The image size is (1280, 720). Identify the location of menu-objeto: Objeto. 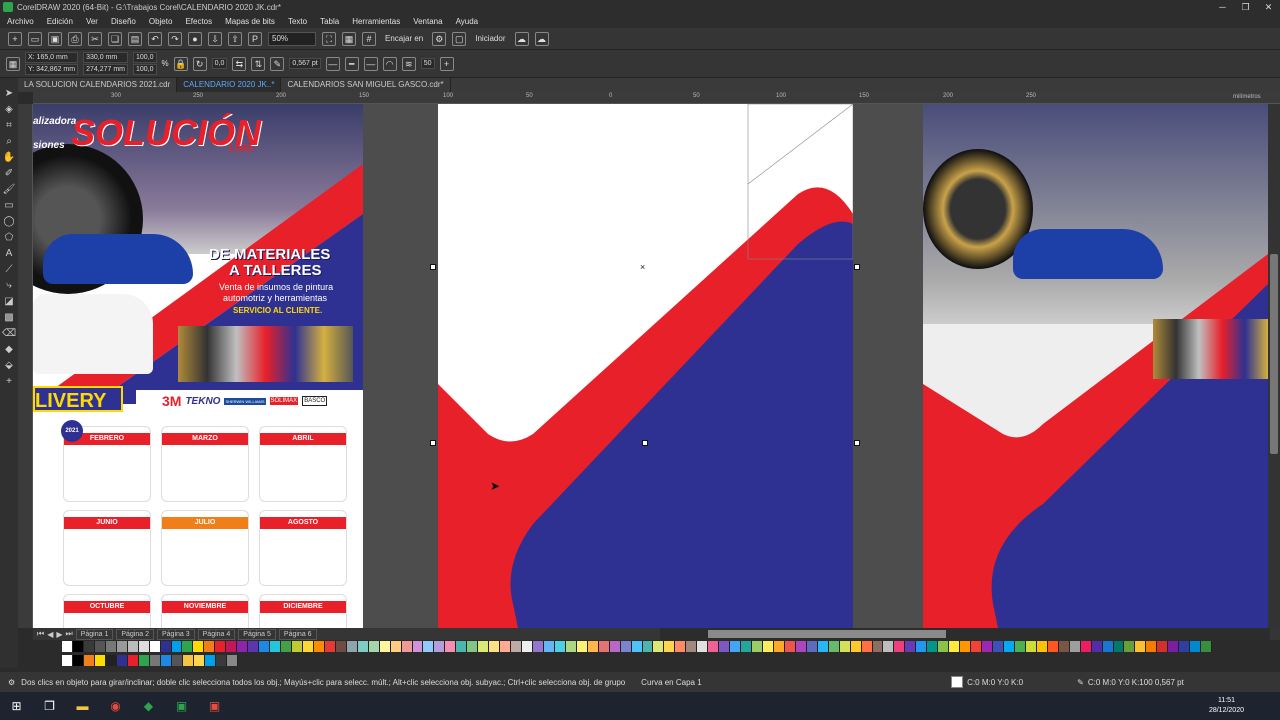
(161, 21).